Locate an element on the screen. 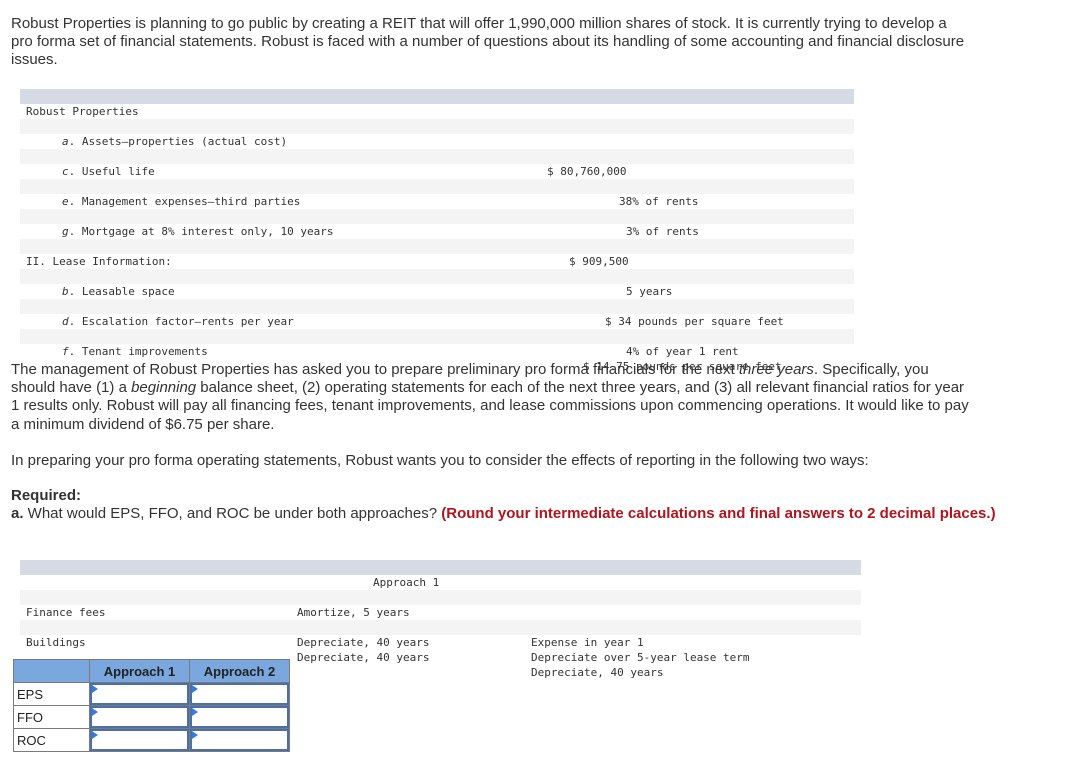  info-row: h. Financing fees $ 909,500 is located at coordinates (437, 246).